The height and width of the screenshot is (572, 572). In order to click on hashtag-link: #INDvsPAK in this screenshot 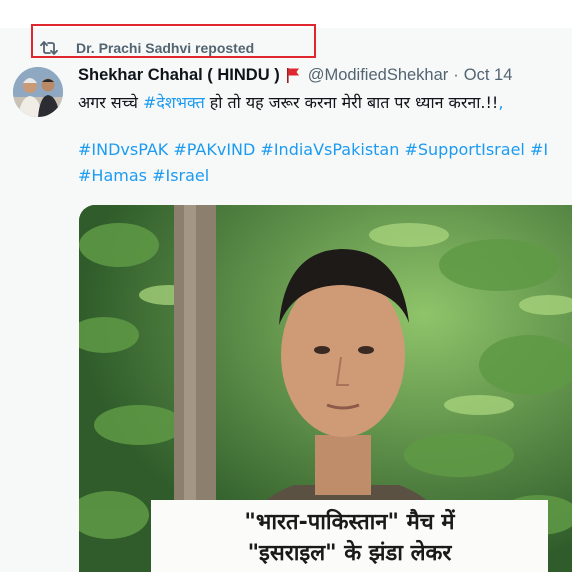, I will do `click(123, 149)`.